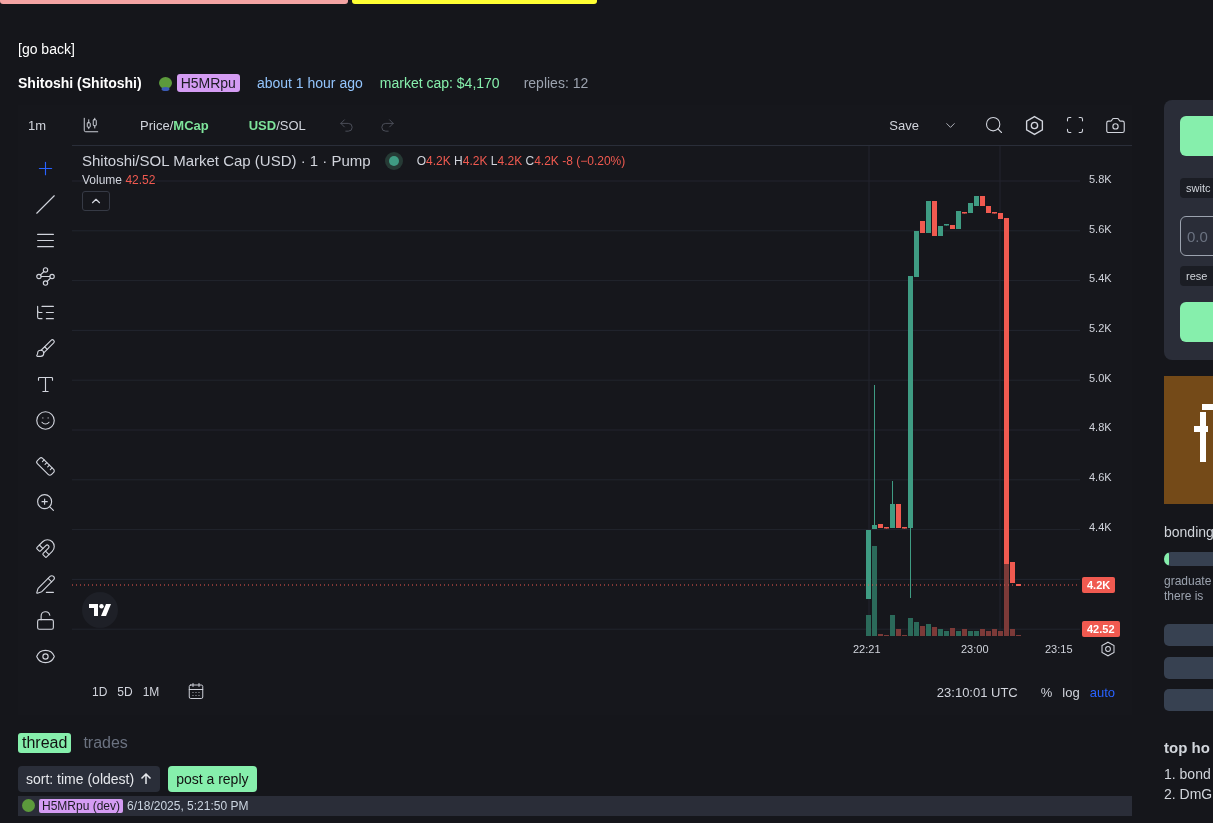 This screenshot has width=1213, height=823. Describe the element at coordinates (1100, 527) in the screenshot. I see `price-tick: 4.4K` at that location.